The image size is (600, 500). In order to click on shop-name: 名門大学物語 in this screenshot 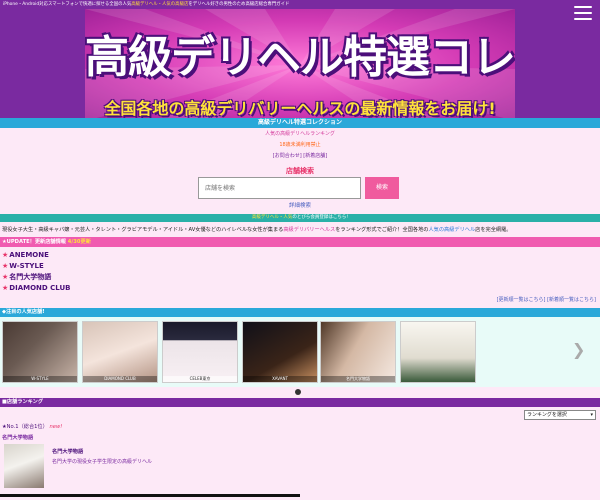, I will do `click(30, 277)`.